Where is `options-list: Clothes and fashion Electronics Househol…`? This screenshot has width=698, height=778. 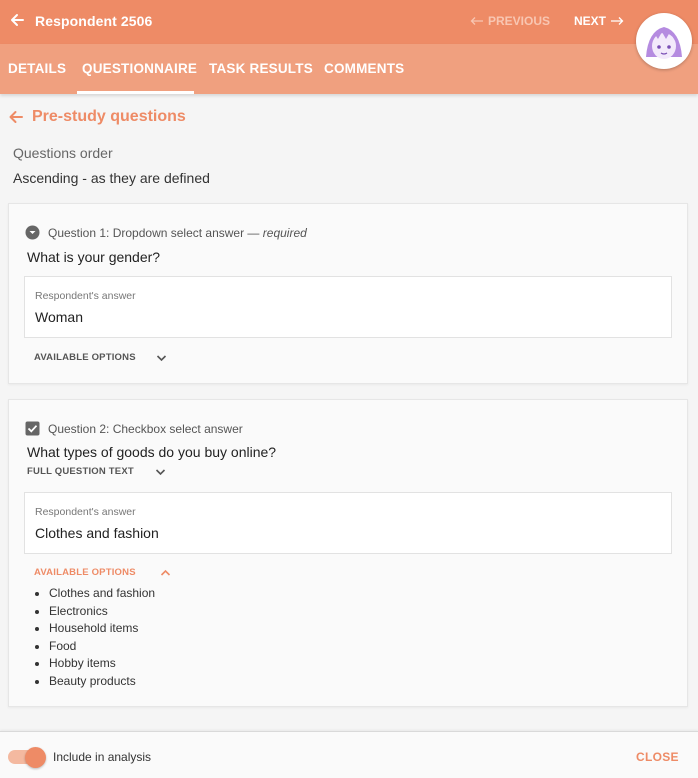 options-list: Clothes and fashion Electronics Househol… is located at coordinates (94, 638).